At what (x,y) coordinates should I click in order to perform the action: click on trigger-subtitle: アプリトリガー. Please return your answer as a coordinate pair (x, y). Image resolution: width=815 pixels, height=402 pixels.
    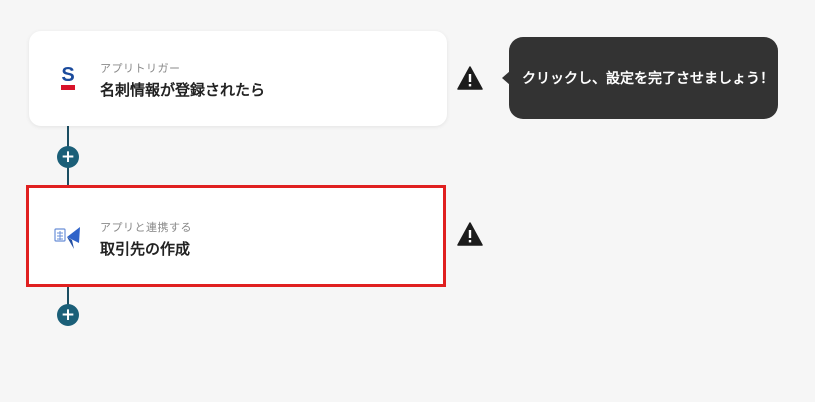
    Looking at the image, I should click on (140, 68).